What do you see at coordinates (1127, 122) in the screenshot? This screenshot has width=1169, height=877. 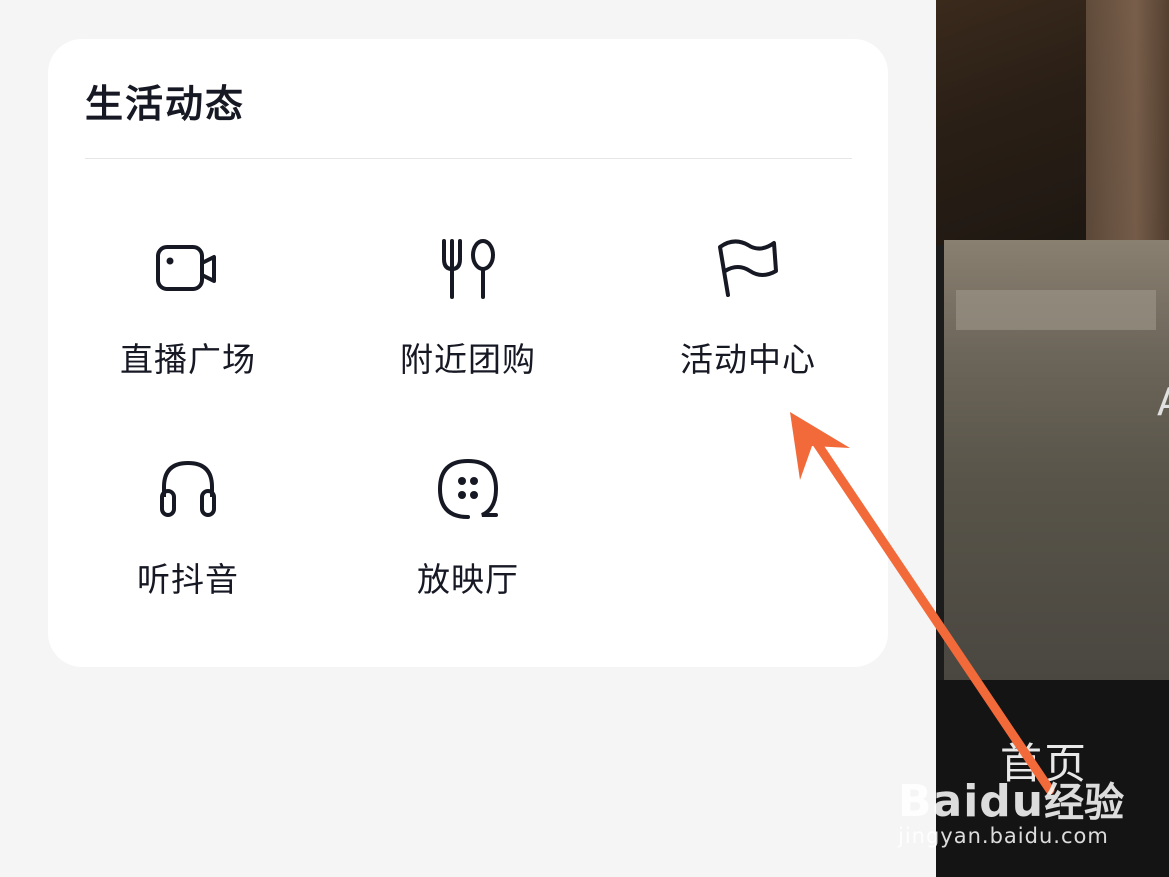 I see `background-image-stripe` at bounding box center [1127, 122].